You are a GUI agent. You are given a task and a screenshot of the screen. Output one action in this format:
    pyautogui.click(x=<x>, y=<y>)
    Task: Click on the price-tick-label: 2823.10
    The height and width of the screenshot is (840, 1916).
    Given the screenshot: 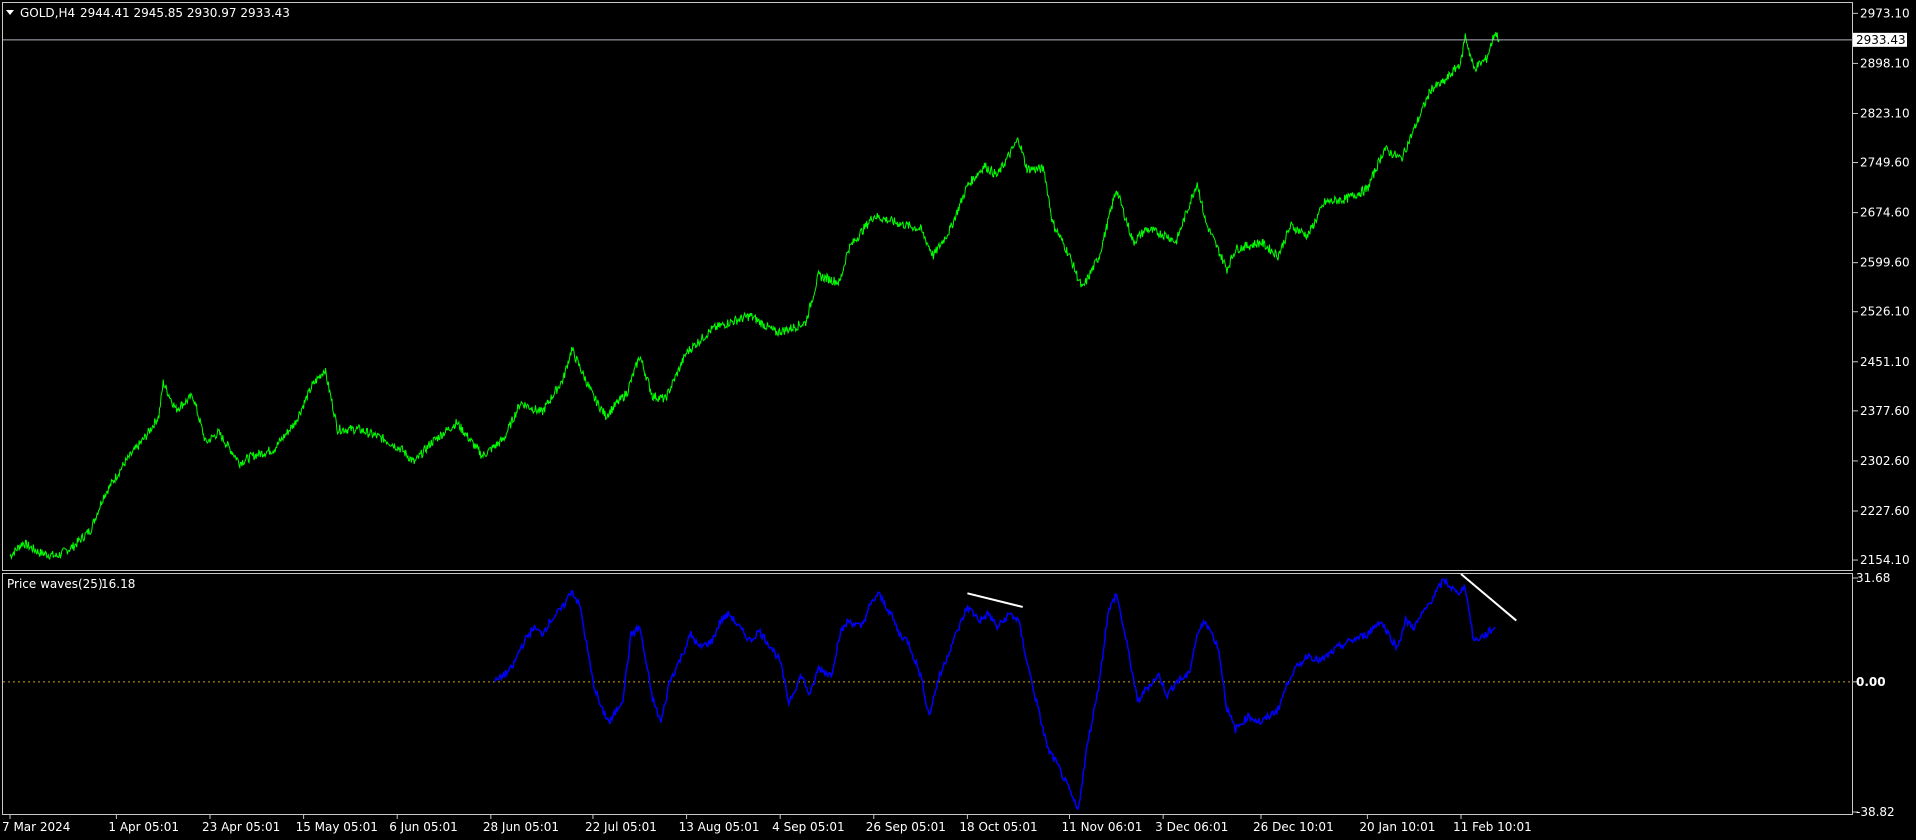 What is the action you would take?
    pyautogui.click(x=1885, y=113)
    